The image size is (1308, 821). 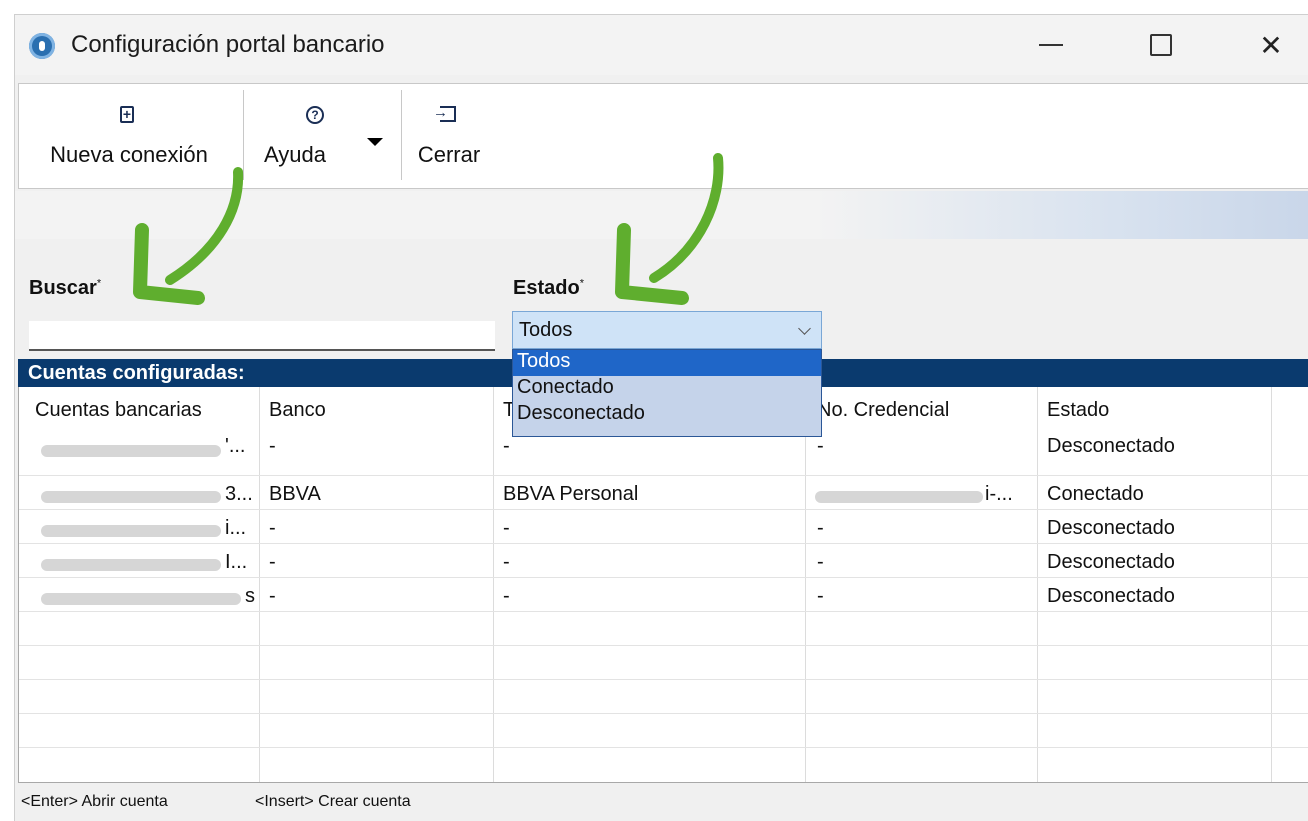 I want to click on help-label: Ayuda, so click(x=295, y=154).